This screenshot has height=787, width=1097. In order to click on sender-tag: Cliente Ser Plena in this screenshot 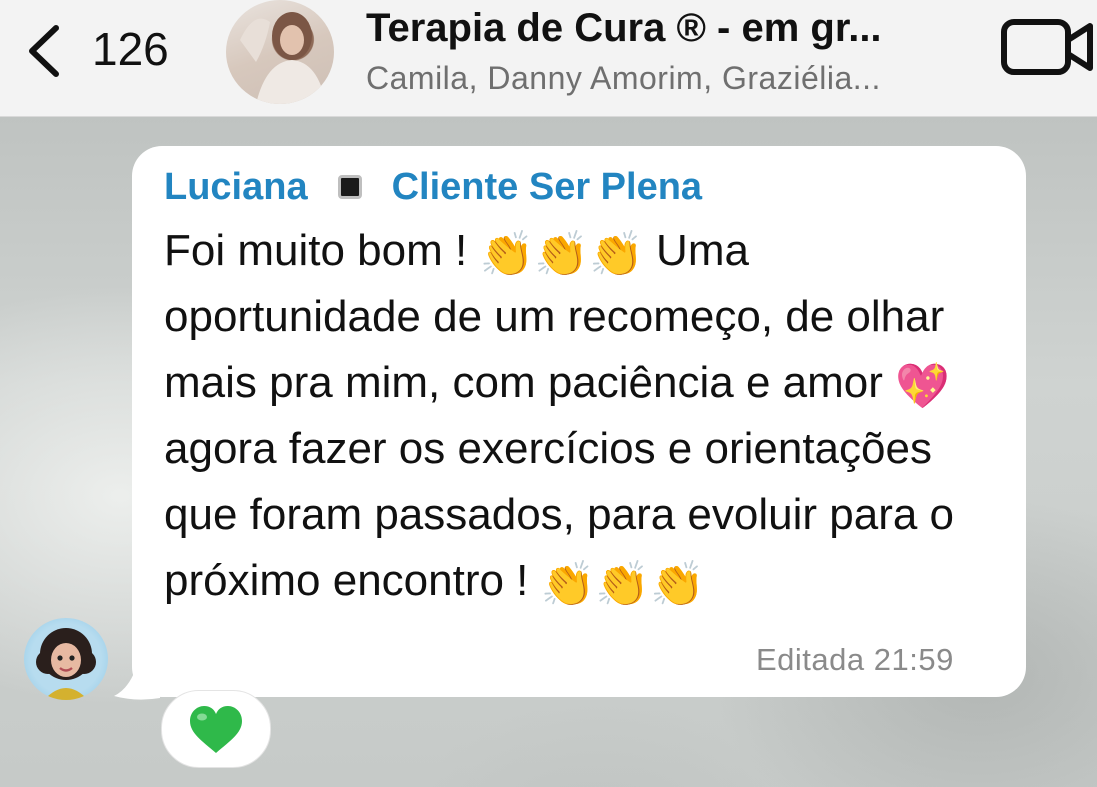, I will do `click(547, 186)`.